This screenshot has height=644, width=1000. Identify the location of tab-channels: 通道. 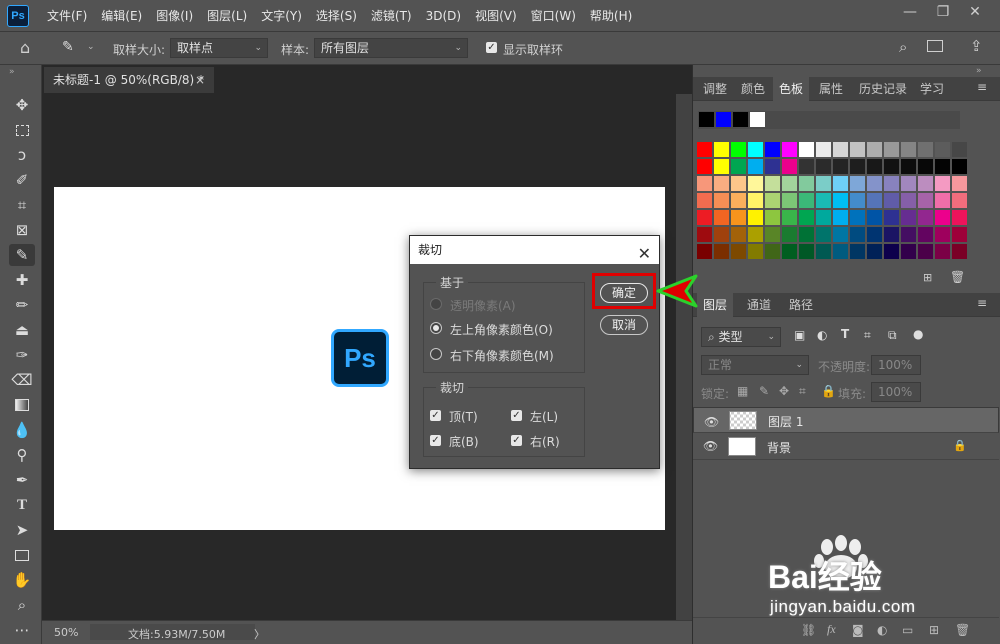
(759, 305).